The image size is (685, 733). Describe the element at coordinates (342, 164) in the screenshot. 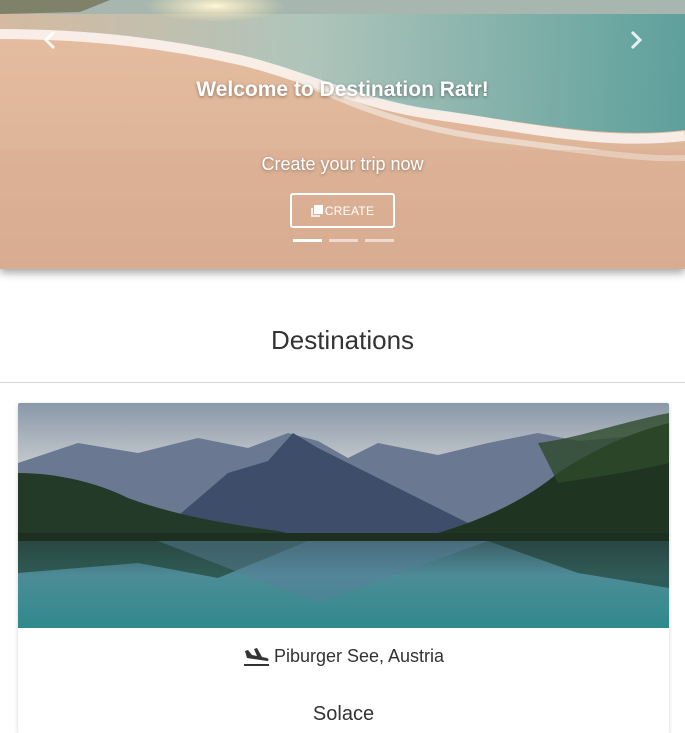

I see `hero-subtitle: Create your trip now` at that location.